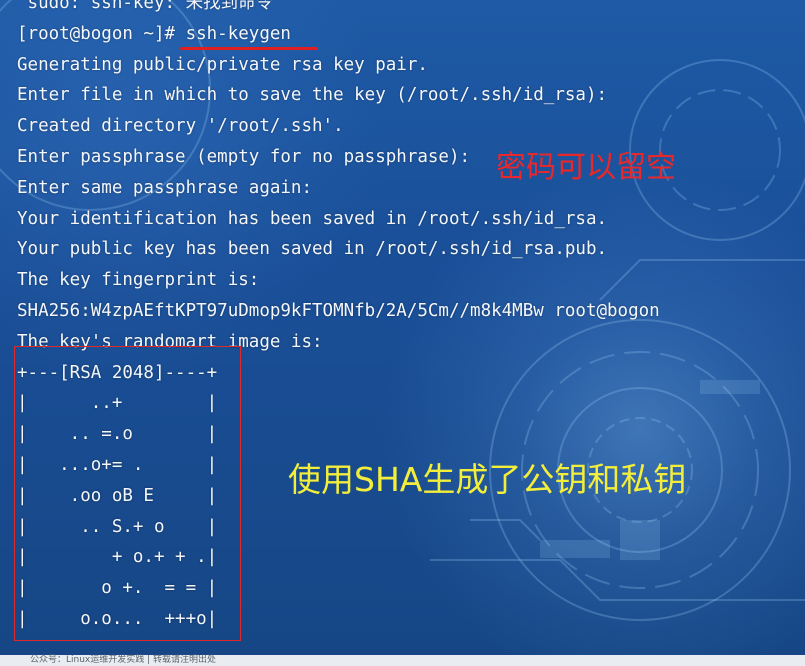  What do you see at coordinates (487, 479) in the screenshot?
I see `keys-annotation: 使用SHA生成了公钥和私钥` at bounding box center [487, 479].